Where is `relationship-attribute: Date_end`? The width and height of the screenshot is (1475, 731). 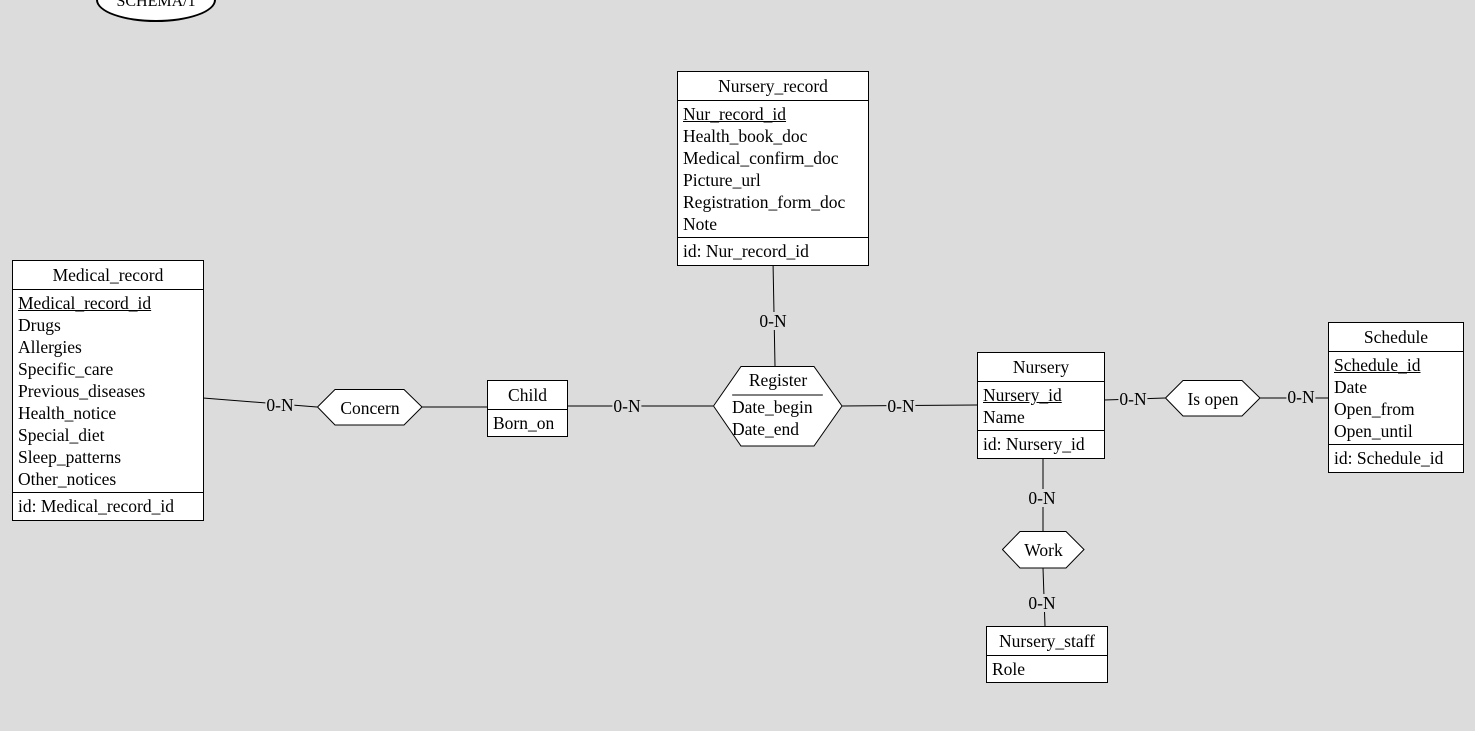
relationship-attribute: Date_end is located at coordinates (766, 429).